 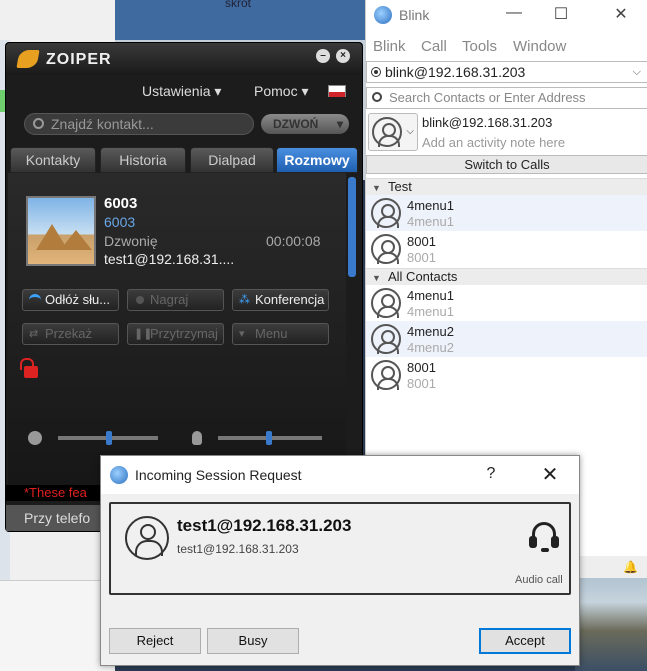 I want to click on blink-titlebar: Blink — ☐ ✕, so click(x=506, y=15).